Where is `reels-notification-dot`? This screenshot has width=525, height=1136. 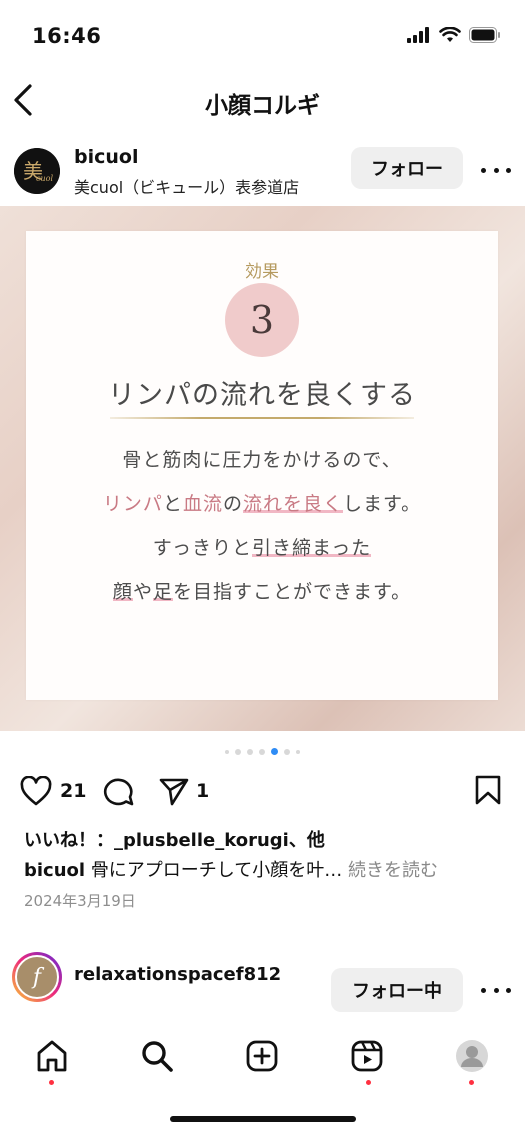 reels-notification-dot is located at coordinates (368, 1082).